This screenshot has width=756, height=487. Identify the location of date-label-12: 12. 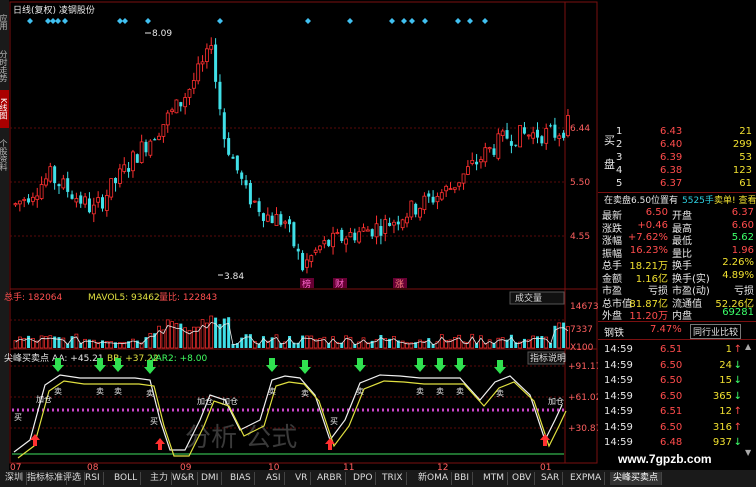
(442, 466).